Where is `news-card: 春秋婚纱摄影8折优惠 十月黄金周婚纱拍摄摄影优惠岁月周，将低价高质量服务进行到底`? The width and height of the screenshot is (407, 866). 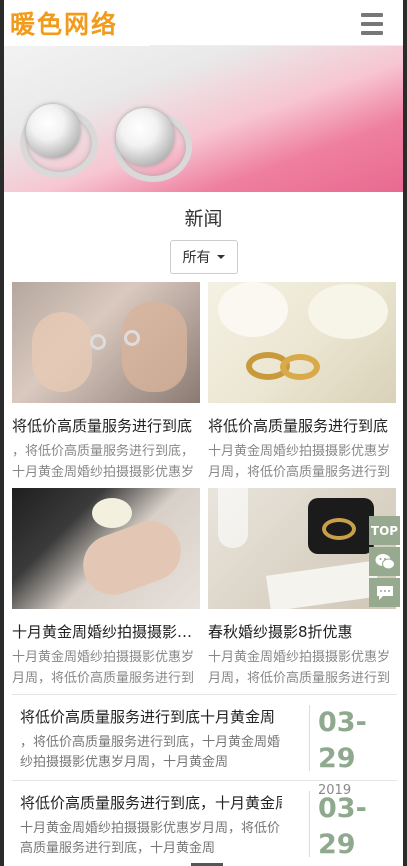
news-card: 春秋婚纱摄影8折优惠 十月黄金周婚纱拍摄摄影优惠岁月周，将低价高质量服务进行到底 is located at coordinates (302, 591).